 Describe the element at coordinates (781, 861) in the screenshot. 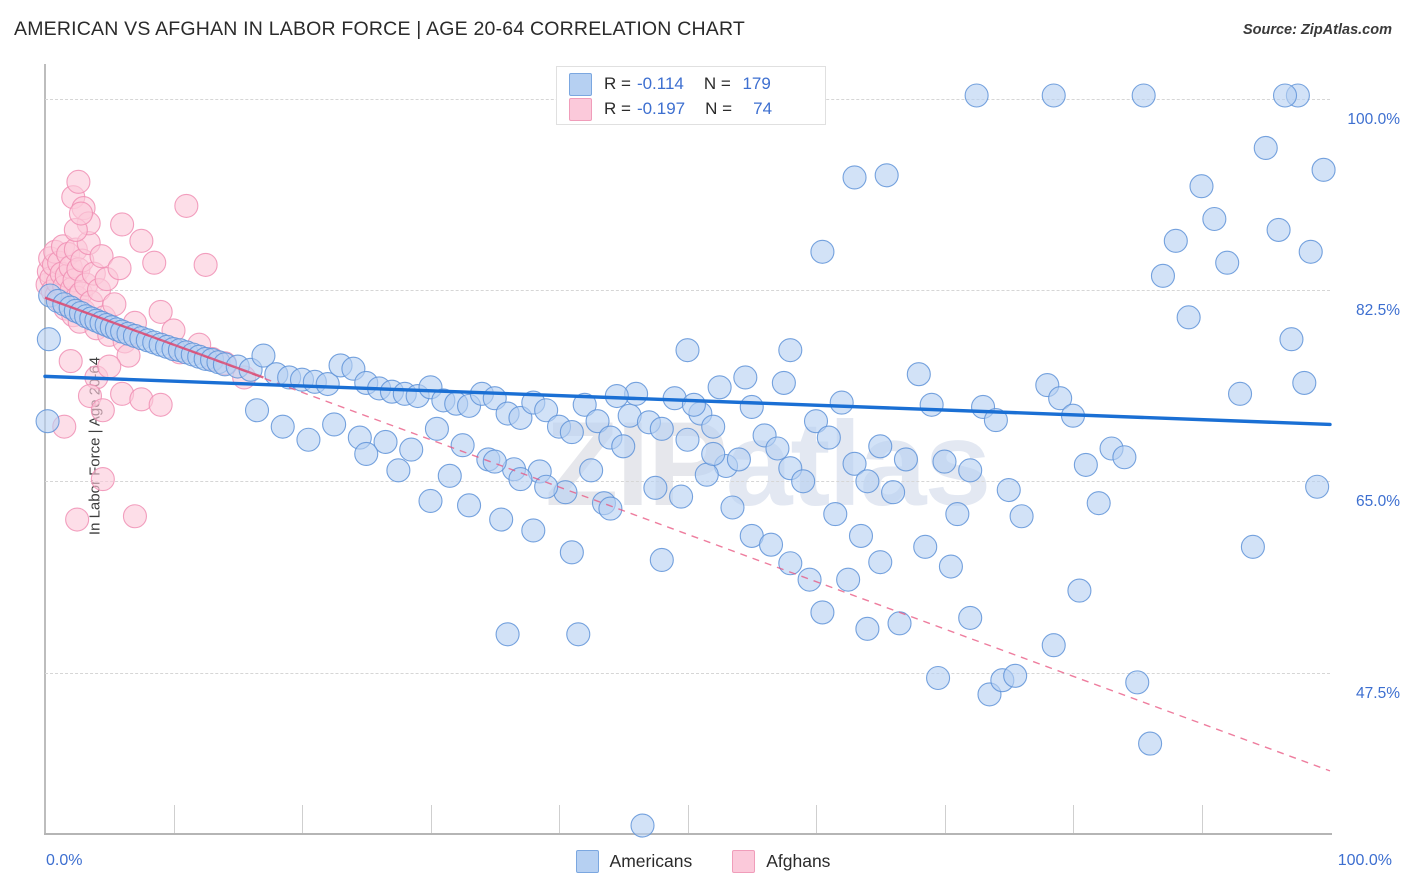

I see `series-legend-item-afghans: Afghans` at that location.